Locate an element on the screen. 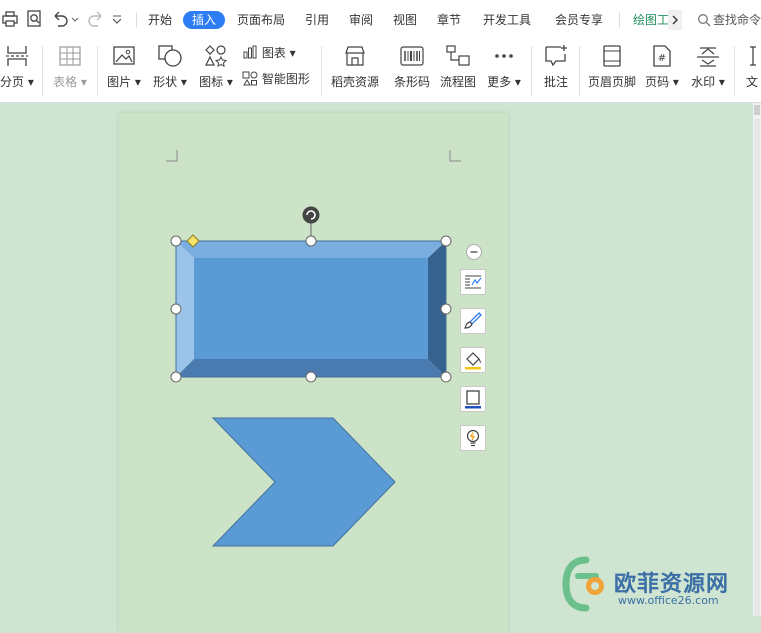  flowchart-button: 流程图 is located at coordinates (458, 71).